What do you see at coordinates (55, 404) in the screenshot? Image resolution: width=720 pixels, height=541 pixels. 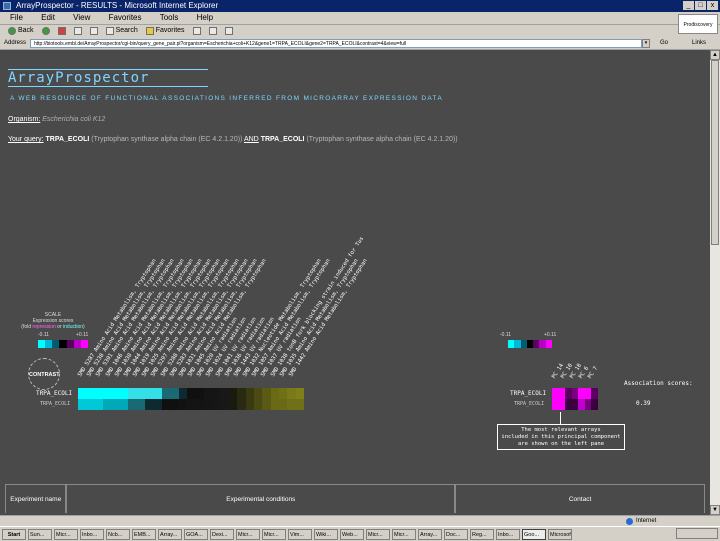 I see `row-label-bottom: TRPA_ECOLI` at bounding box center [55, 404].